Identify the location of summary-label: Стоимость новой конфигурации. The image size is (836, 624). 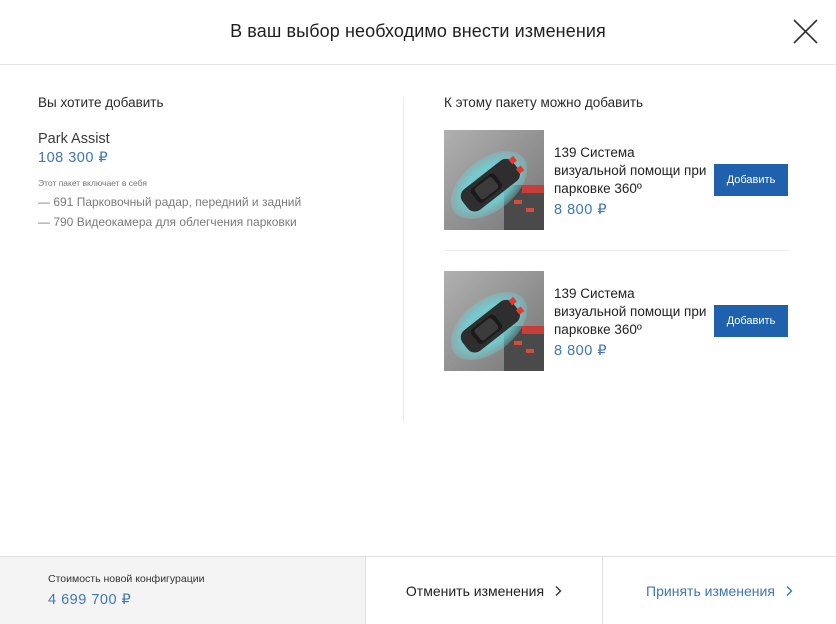
(126, 579).